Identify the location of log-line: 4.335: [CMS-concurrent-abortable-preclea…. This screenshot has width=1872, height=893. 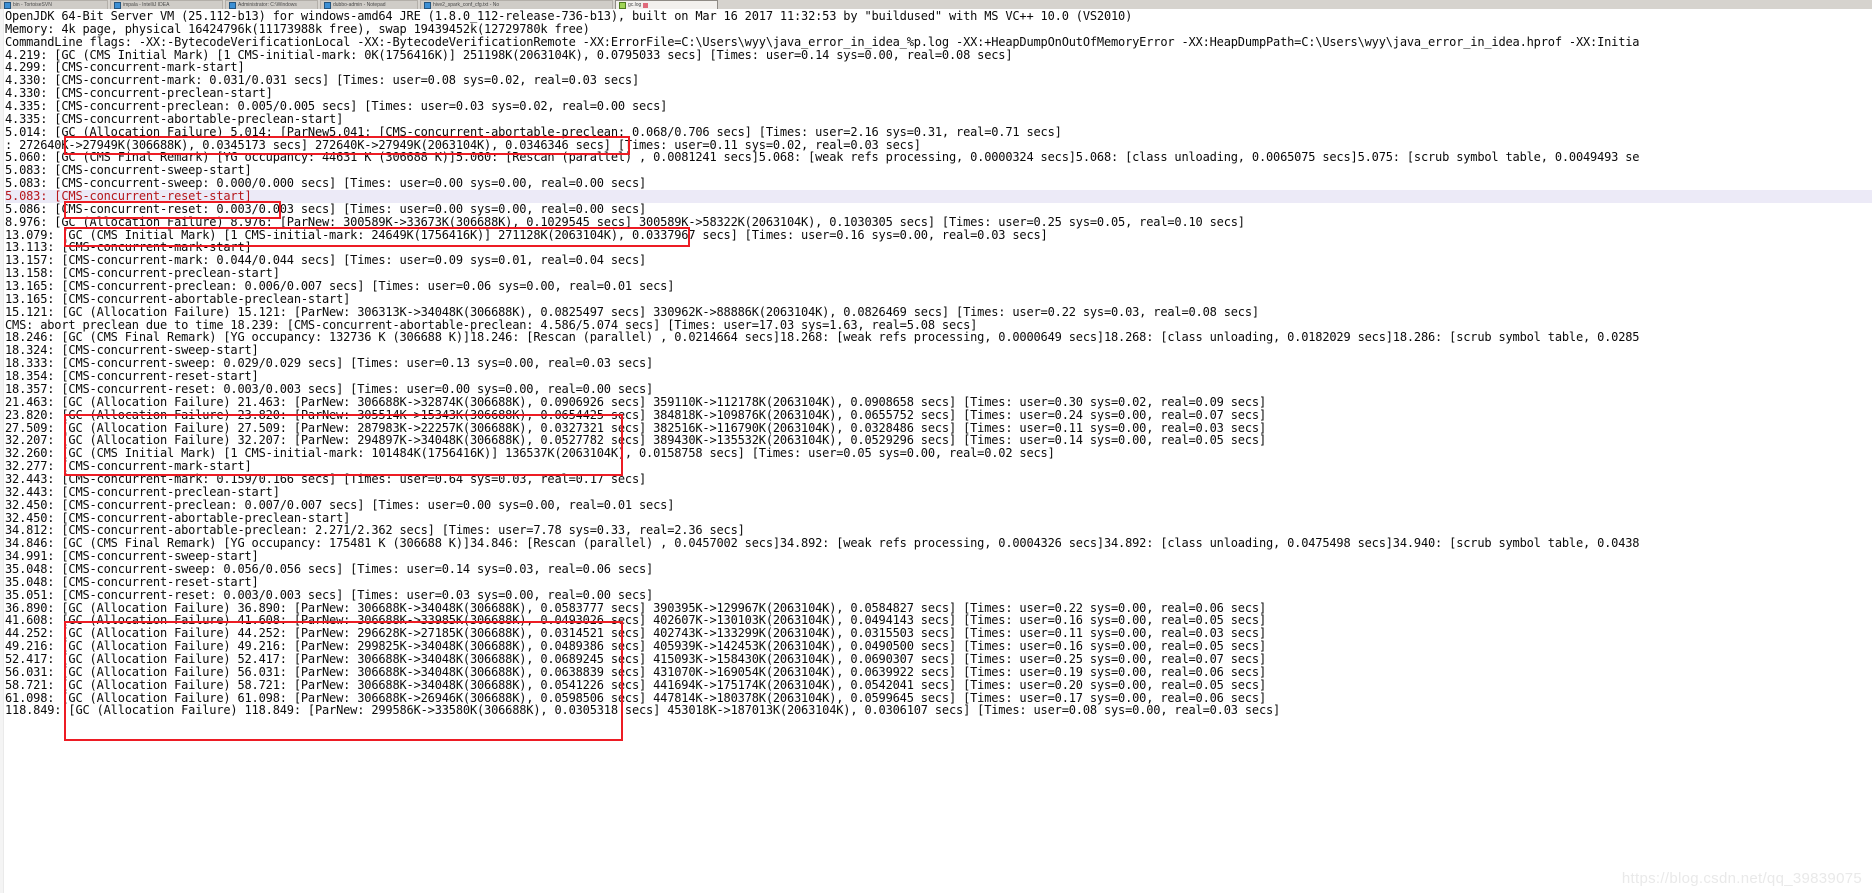
(174, 118).